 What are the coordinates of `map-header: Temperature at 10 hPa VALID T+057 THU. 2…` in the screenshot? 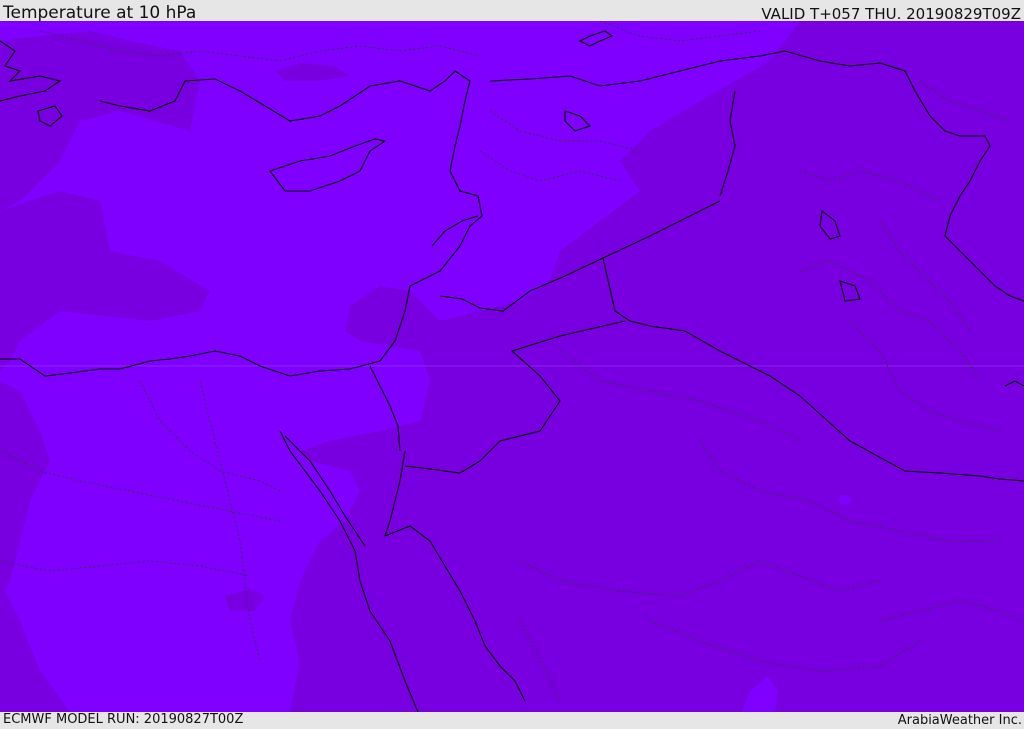 It's located at (512, 11).